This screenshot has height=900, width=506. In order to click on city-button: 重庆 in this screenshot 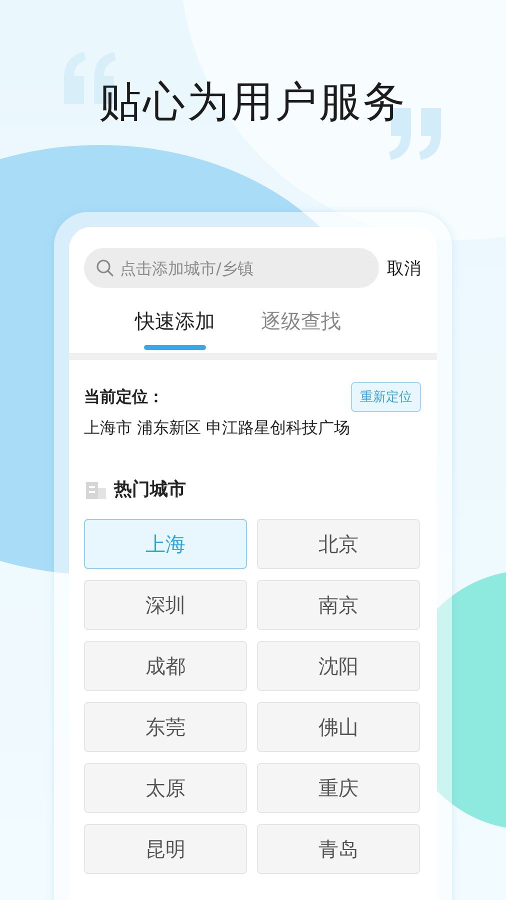, I will do `click(338, 788)`.